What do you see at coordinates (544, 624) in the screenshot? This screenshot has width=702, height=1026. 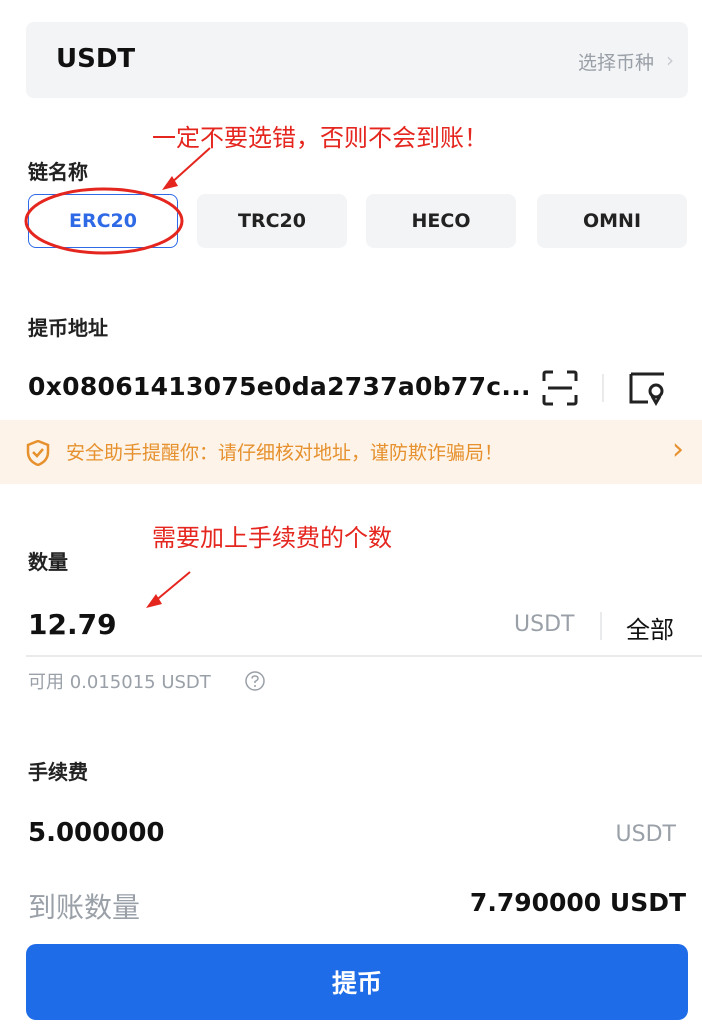 I see `amount-unit: USDT` at bounding box center [544, 624].